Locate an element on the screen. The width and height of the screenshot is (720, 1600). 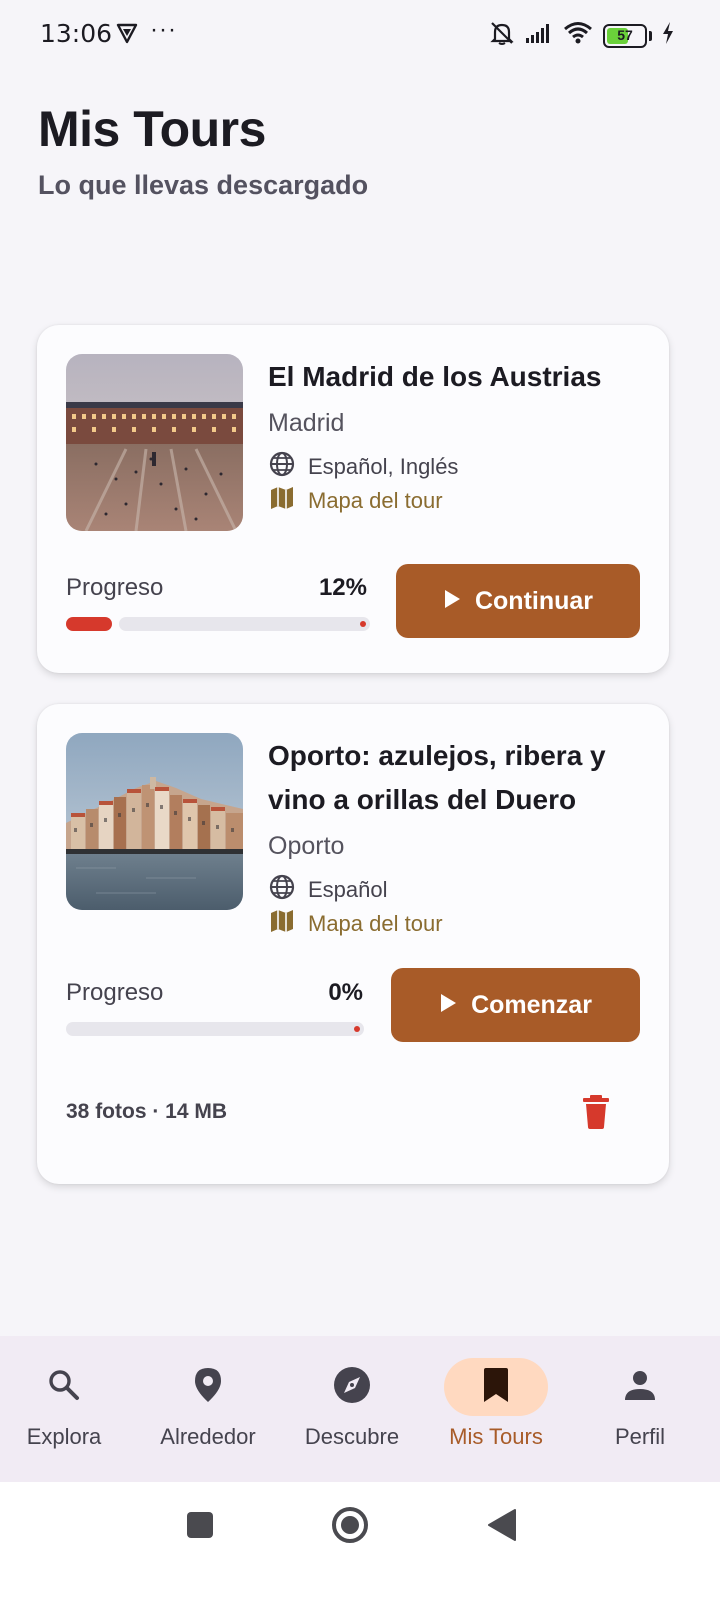
nav-item-alrededor: Alrededor is located at coordinates (208, 1409).